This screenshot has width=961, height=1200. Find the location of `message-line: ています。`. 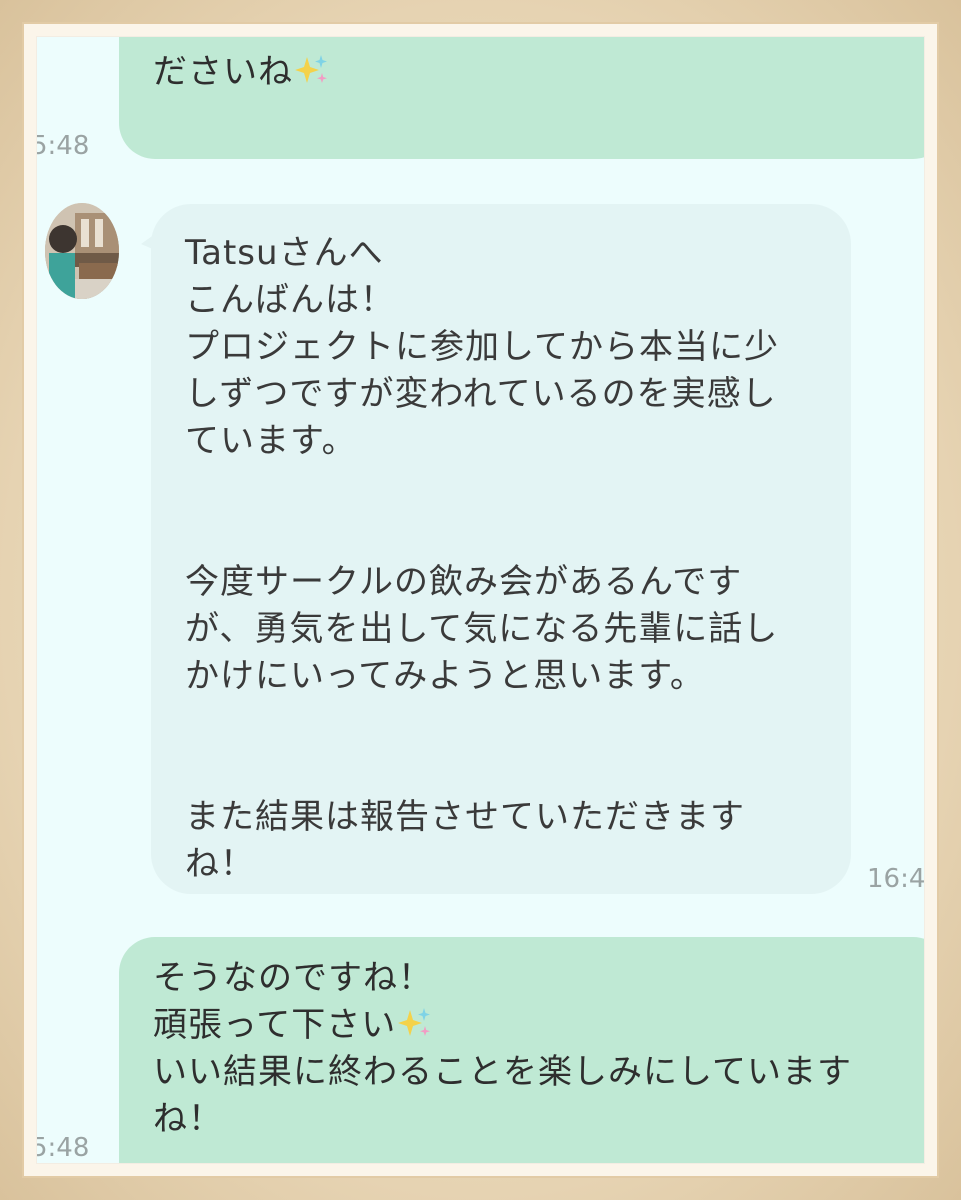

message-line: ています。 is located at coordinates (271, 441).